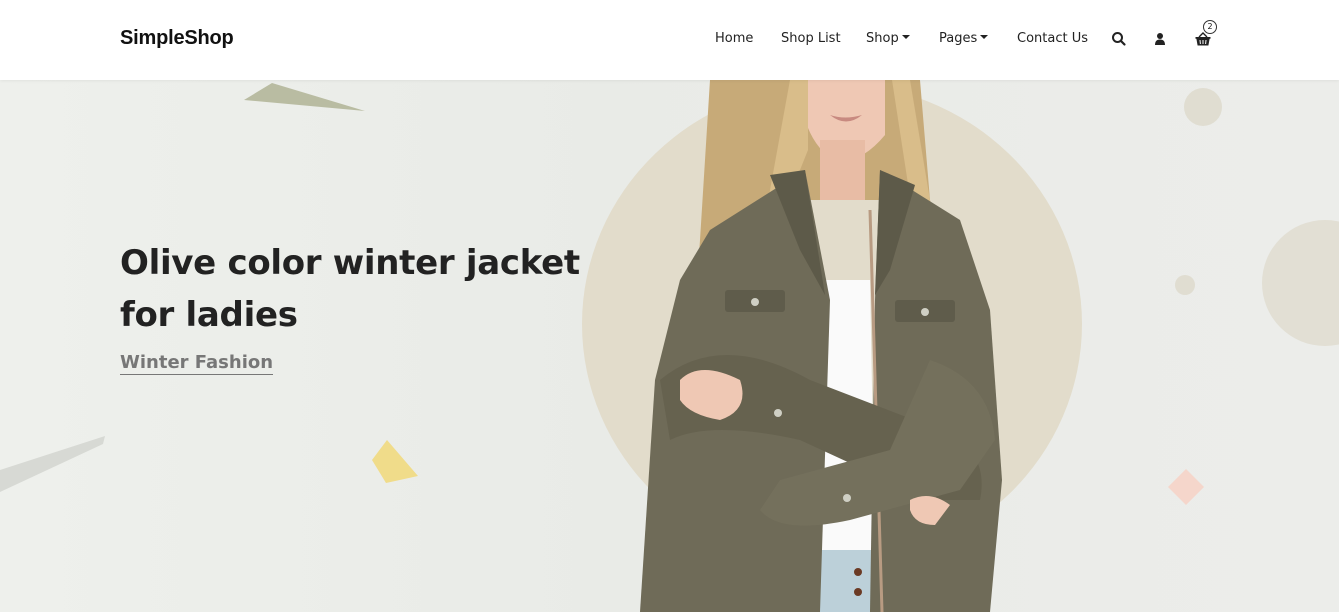 This screenshot has height=612, width=1339. What do you see at coordinates (1300, 283) in the screenshot?
I see `large-circle-shape` at bounding box center [1300, 283].